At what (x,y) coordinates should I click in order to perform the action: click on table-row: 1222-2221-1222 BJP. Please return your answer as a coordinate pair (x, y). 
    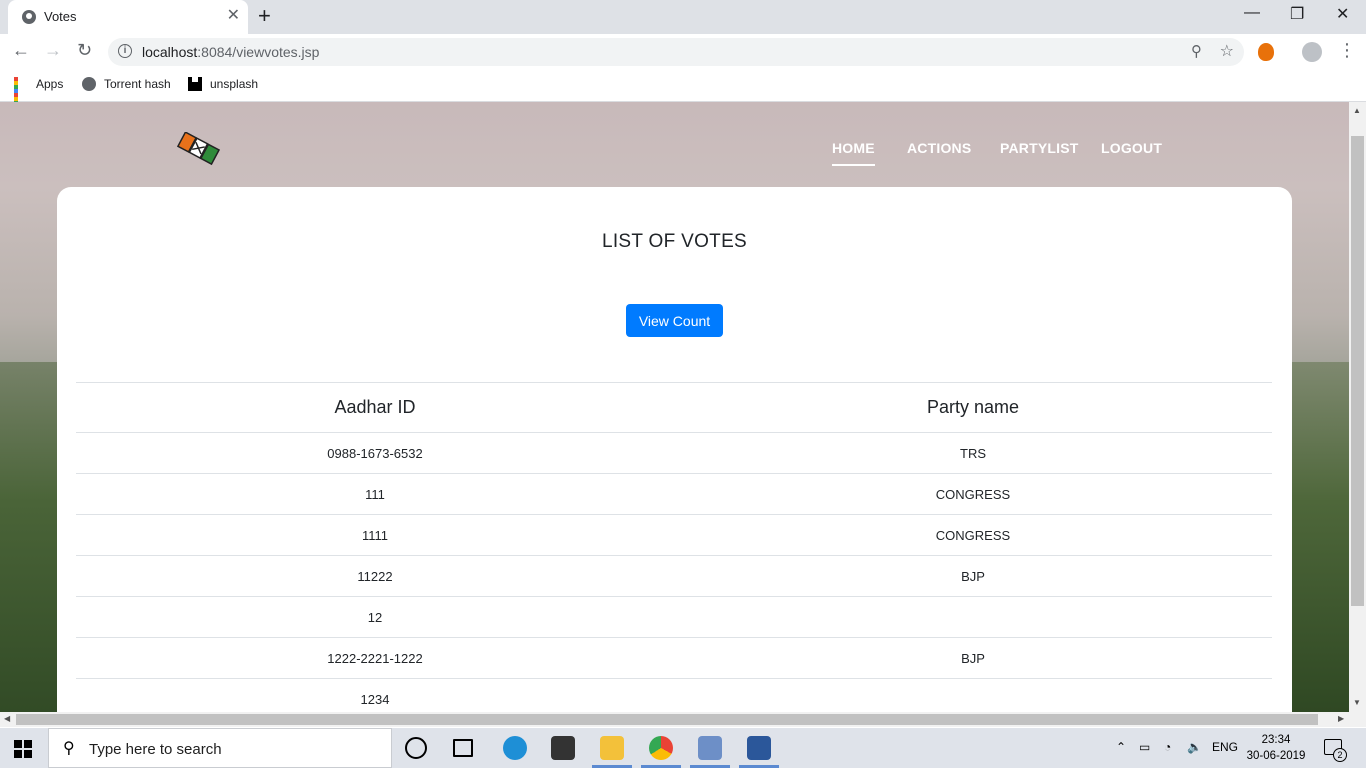
    Looking at the image, I should click on (674, 658).